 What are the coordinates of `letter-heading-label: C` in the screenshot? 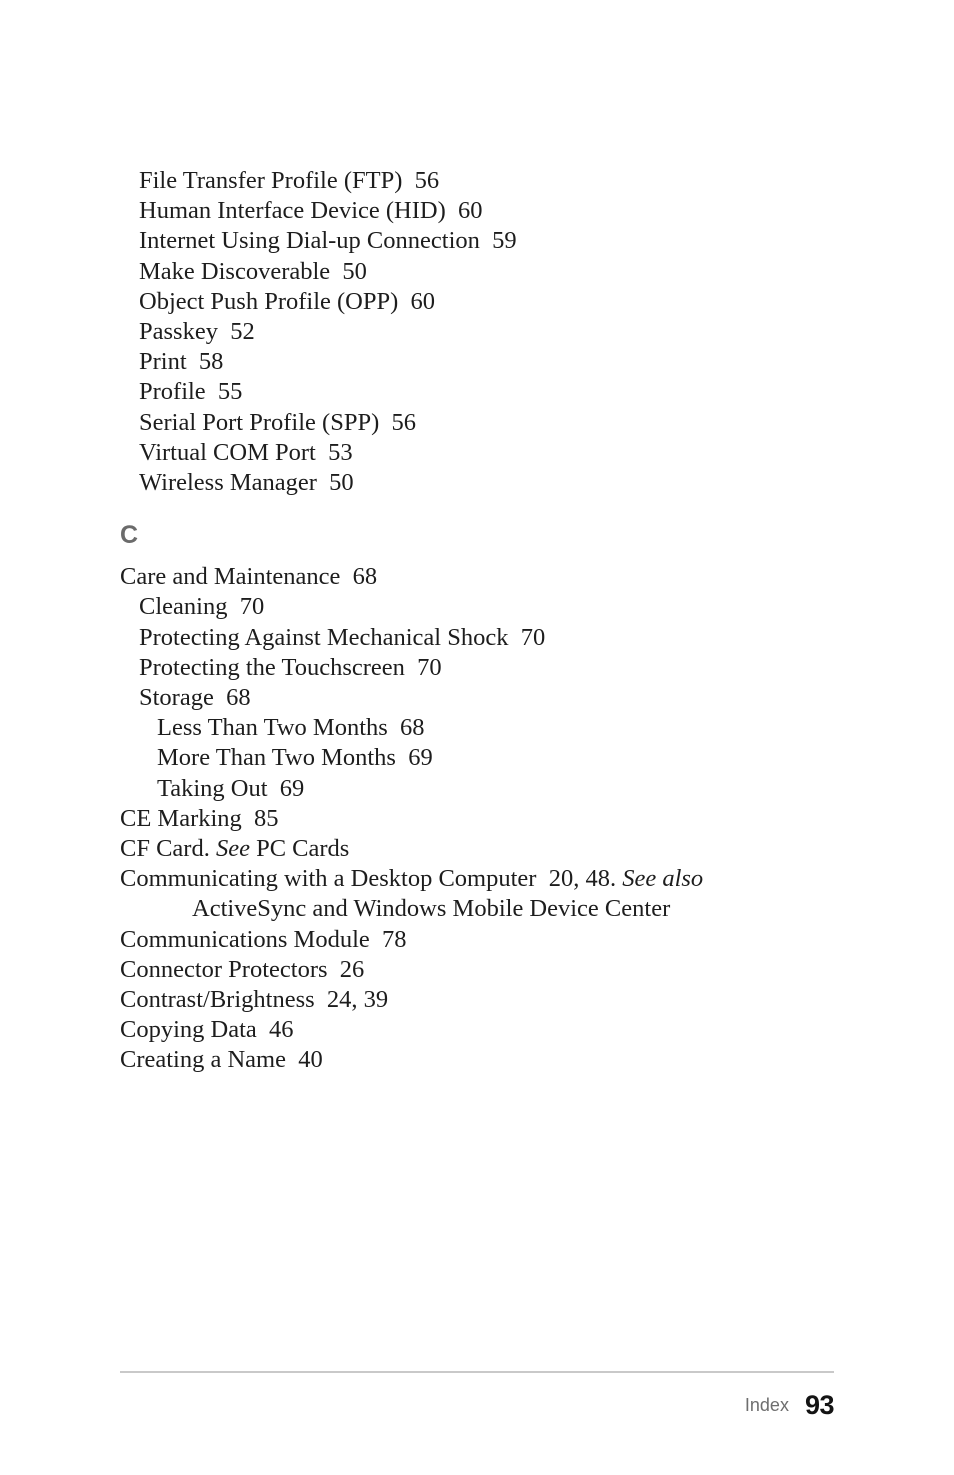 It's located at (129, 535).